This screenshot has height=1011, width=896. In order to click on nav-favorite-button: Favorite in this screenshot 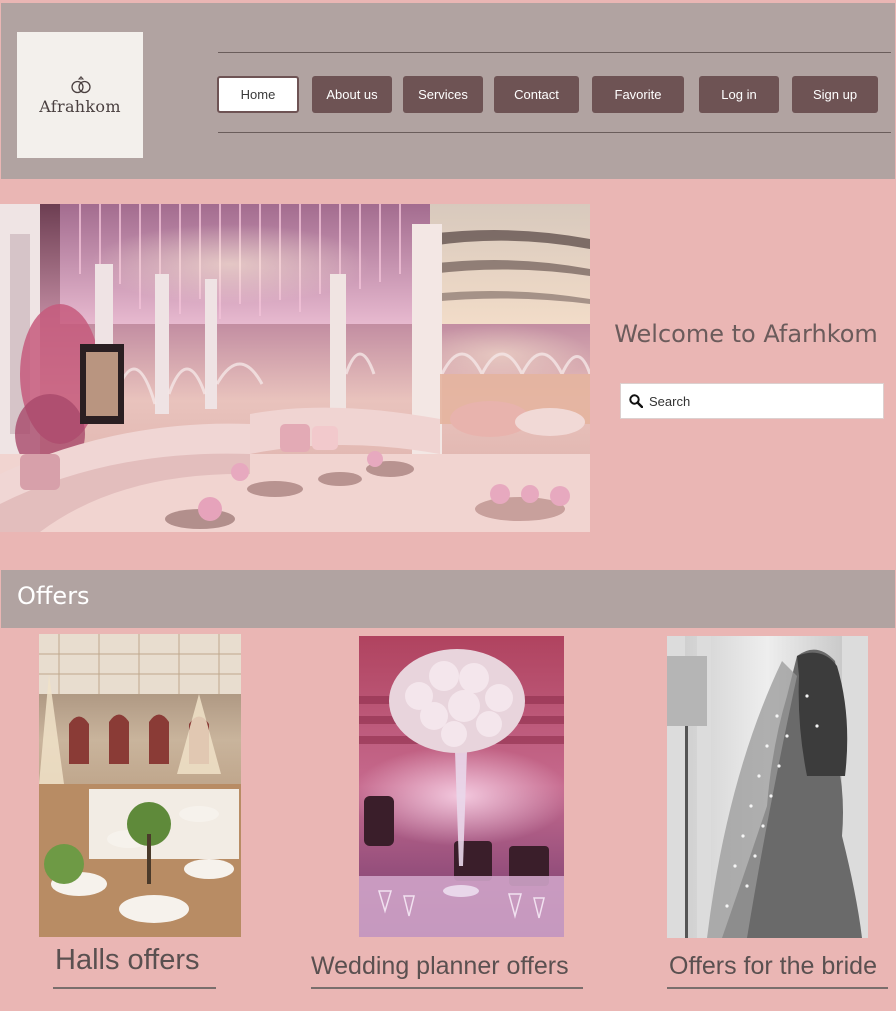, I will do `click(638, 94)`.